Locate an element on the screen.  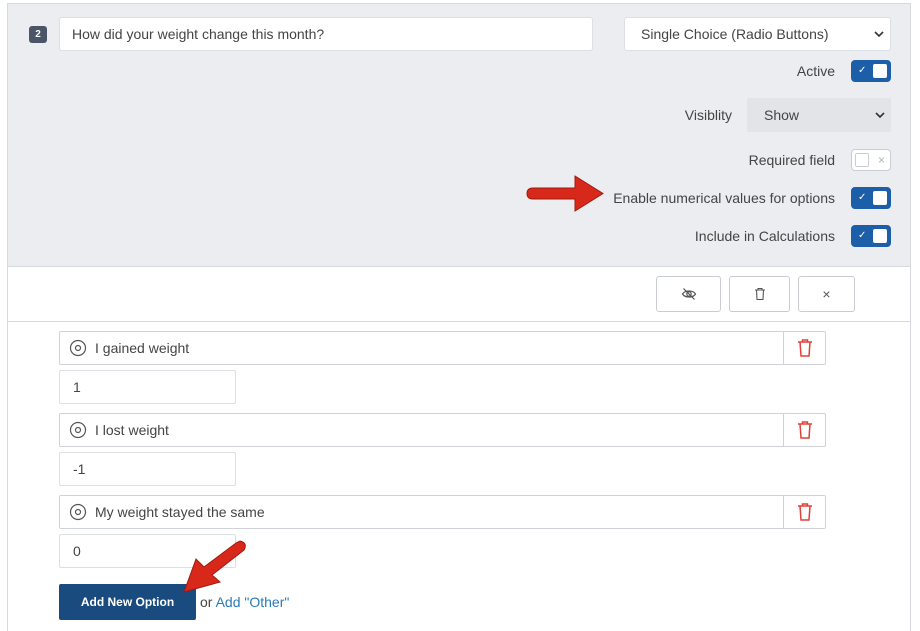
numerical-values-toggle: ✓ is located at coordinates (871, 198).